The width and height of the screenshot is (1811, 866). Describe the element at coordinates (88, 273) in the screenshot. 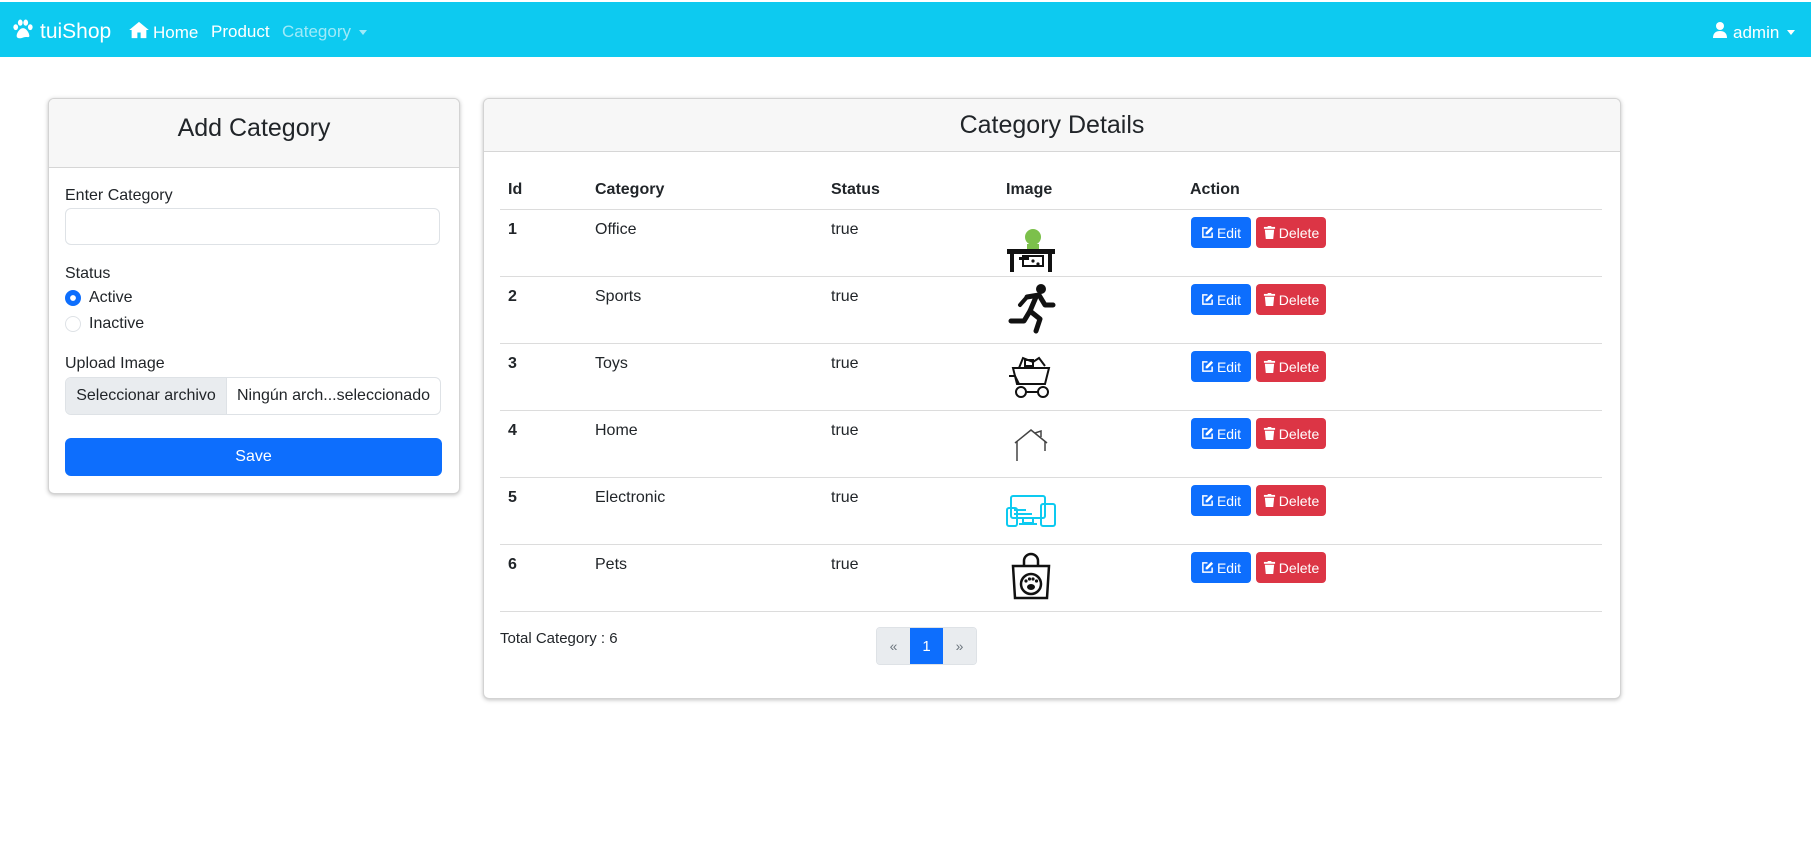

I see `status-label: Status` at that location.